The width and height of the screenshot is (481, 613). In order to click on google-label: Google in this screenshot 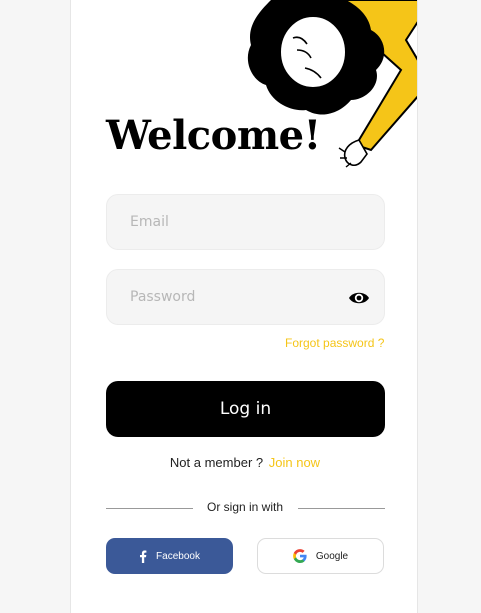, I will do `click(332, 556)`.